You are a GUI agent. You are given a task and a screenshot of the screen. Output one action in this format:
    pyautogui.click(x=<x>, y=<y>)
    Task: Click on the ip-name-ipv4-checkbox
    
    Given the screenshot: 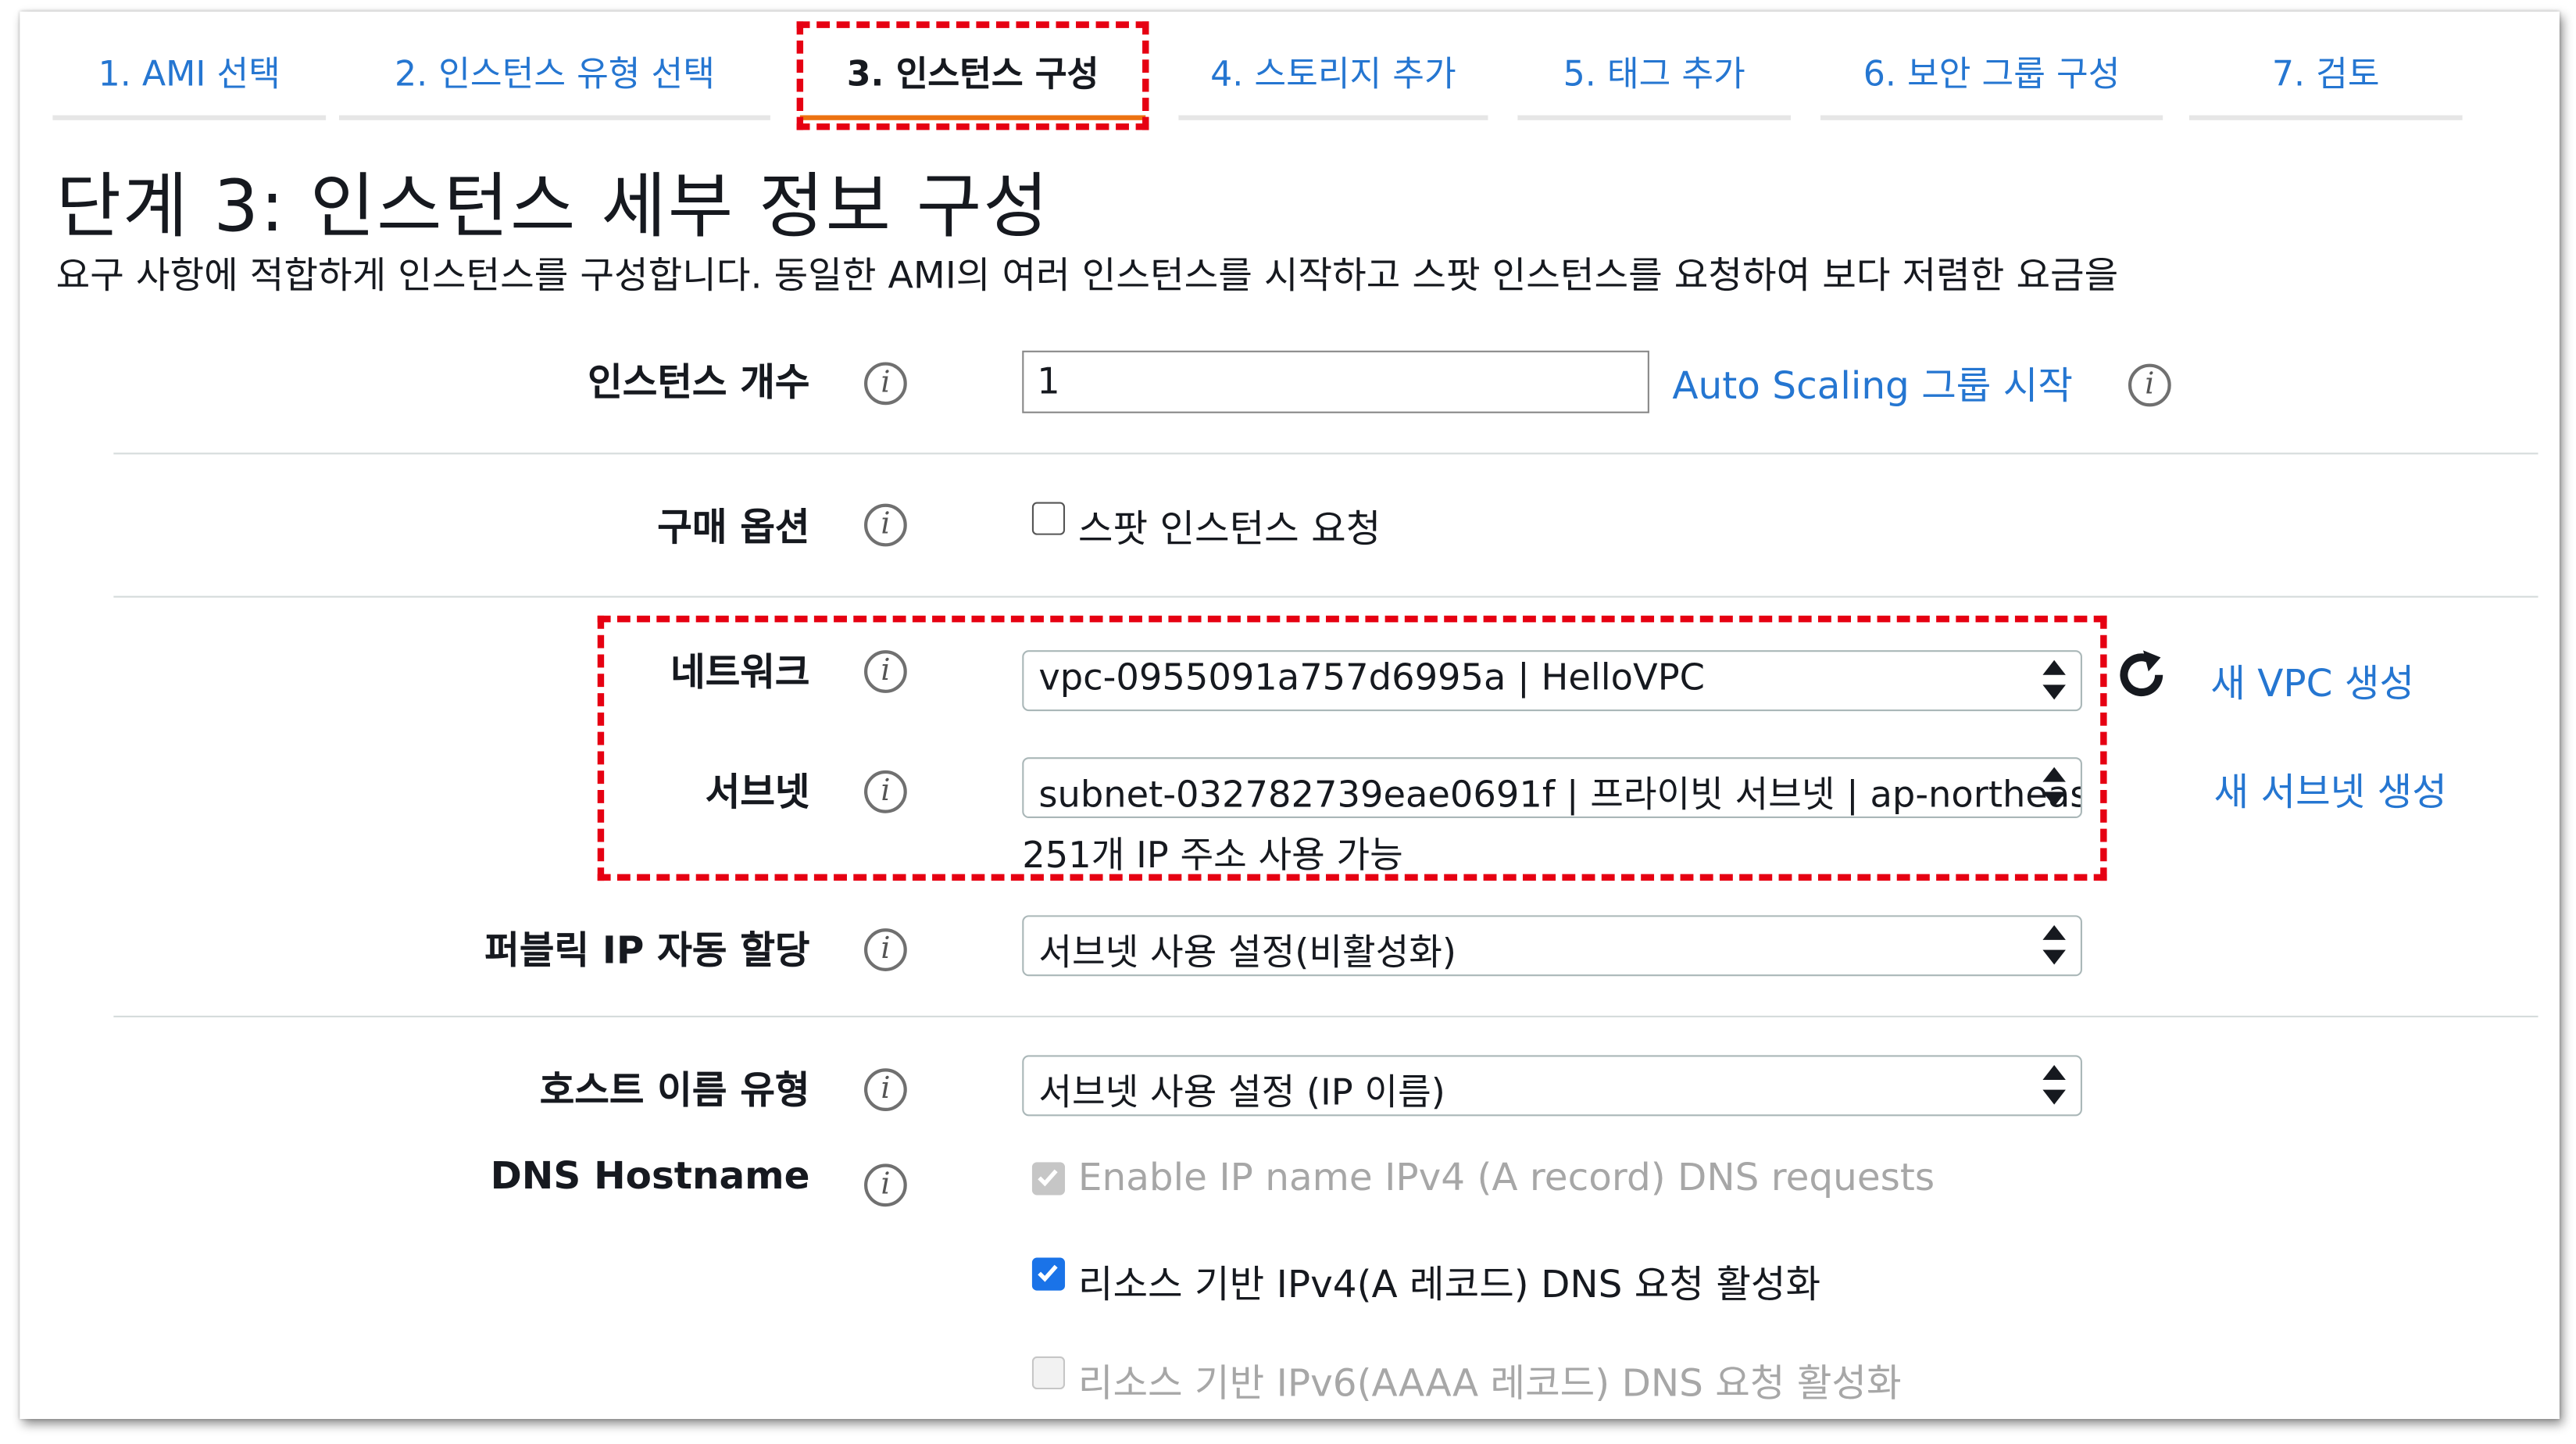 What is the action you would take?
    pyautogui.click(x=1049, y=1179)
    